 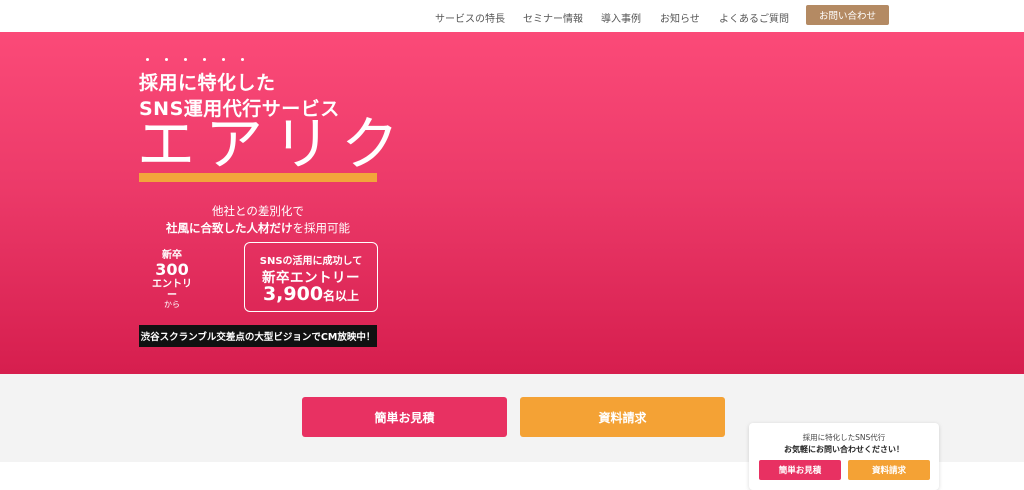 I want to click on stat-box-number: 3,900, so click(x=293, y=294).